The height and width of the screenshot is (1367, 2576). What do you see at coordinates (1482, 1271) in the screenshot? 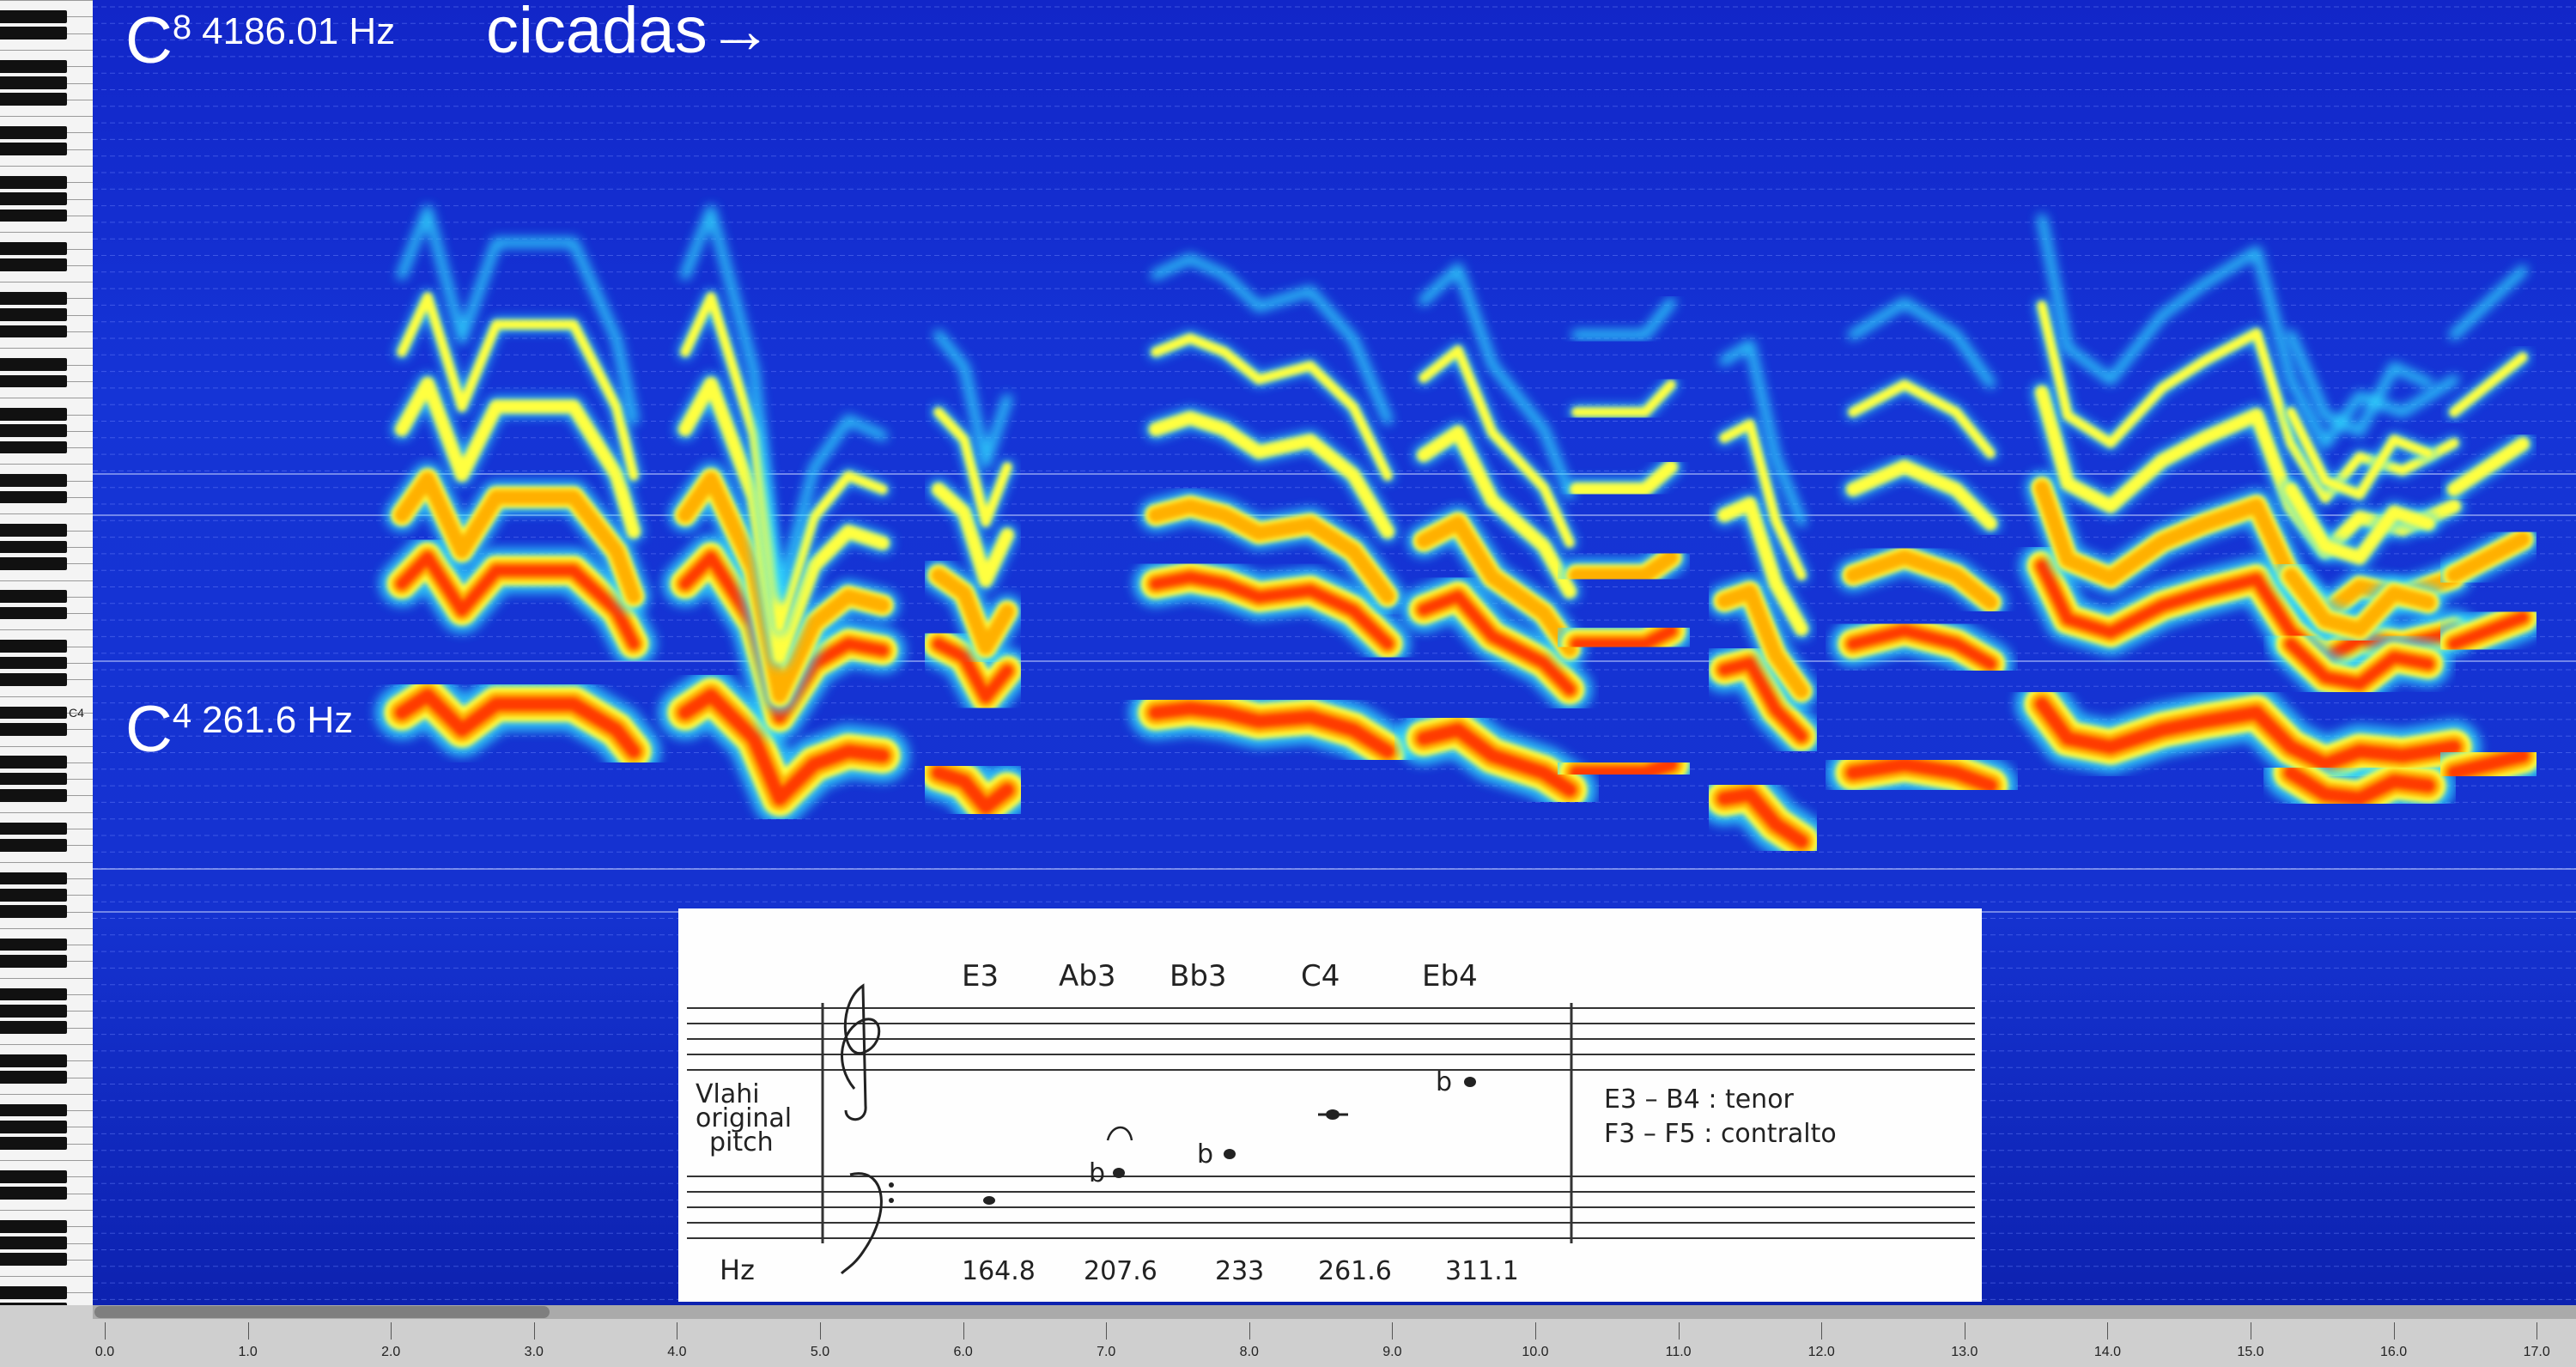
I see `frequency-value: 311.1` at bounding box center [1482, 1271].